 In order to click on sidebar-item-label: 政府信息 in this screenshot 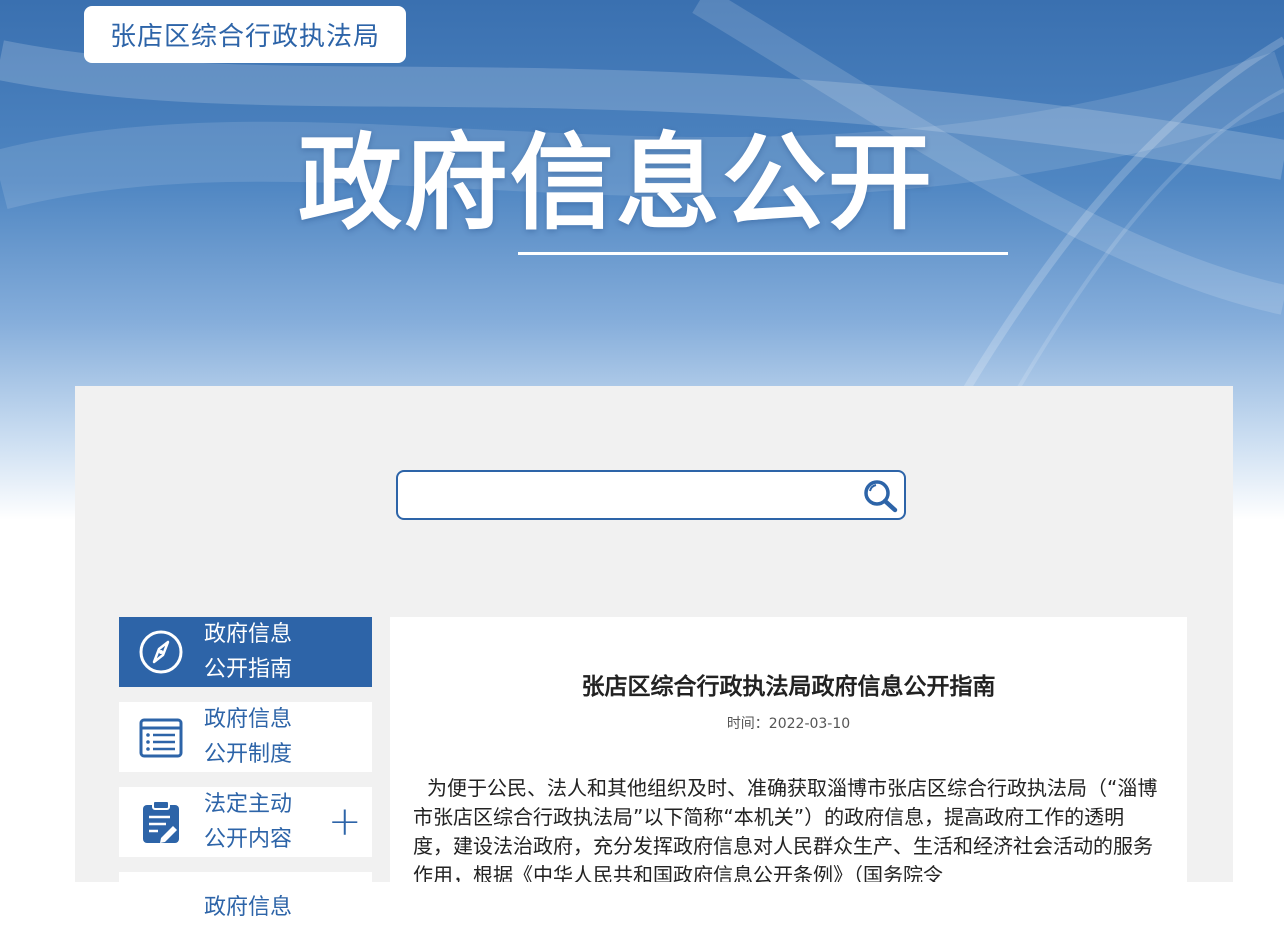, I will do `click(259, 907)`.